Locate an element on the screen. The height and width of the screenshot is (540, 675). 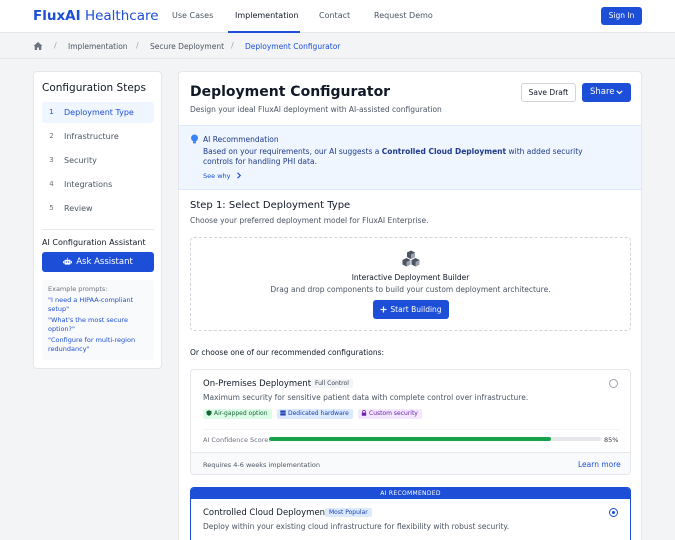
nav-request-demo: Request Demo is located at coordinates (403, 15).